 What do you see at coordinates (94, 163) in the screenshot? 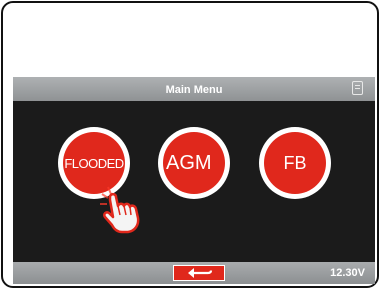
I see `menu-item-label: FLOODED` at bounding box center [94, 163].